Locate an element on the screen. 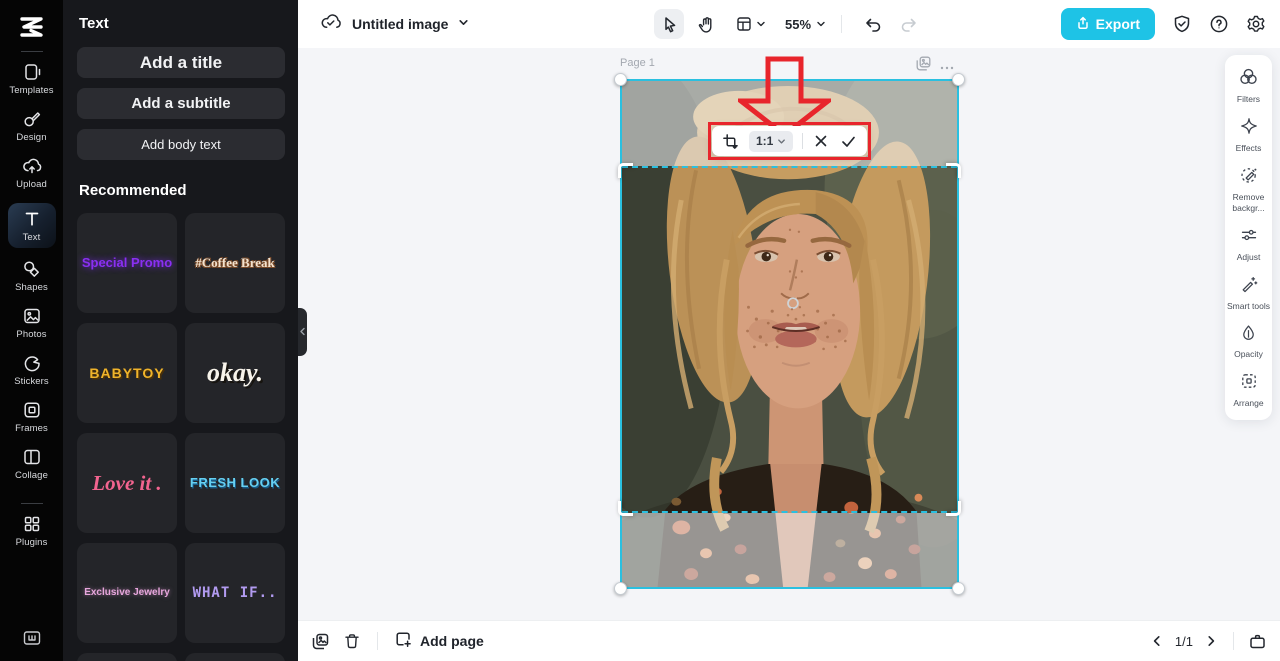 The width and height of the screenshot is (1280, 661). sidebar-item-shapes: Shapes is located at coordinates (32, 276).